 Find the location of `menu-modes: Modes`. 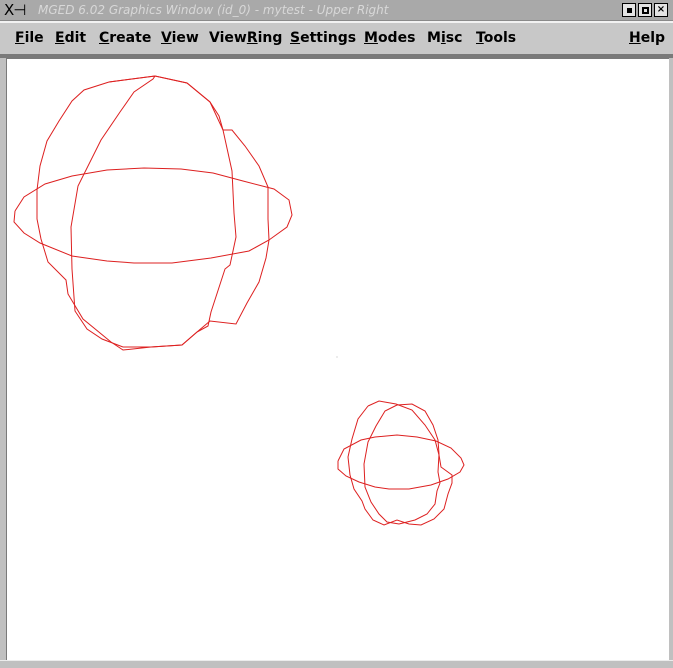

menu-modes: Modes is located at coordinates (389, 38).